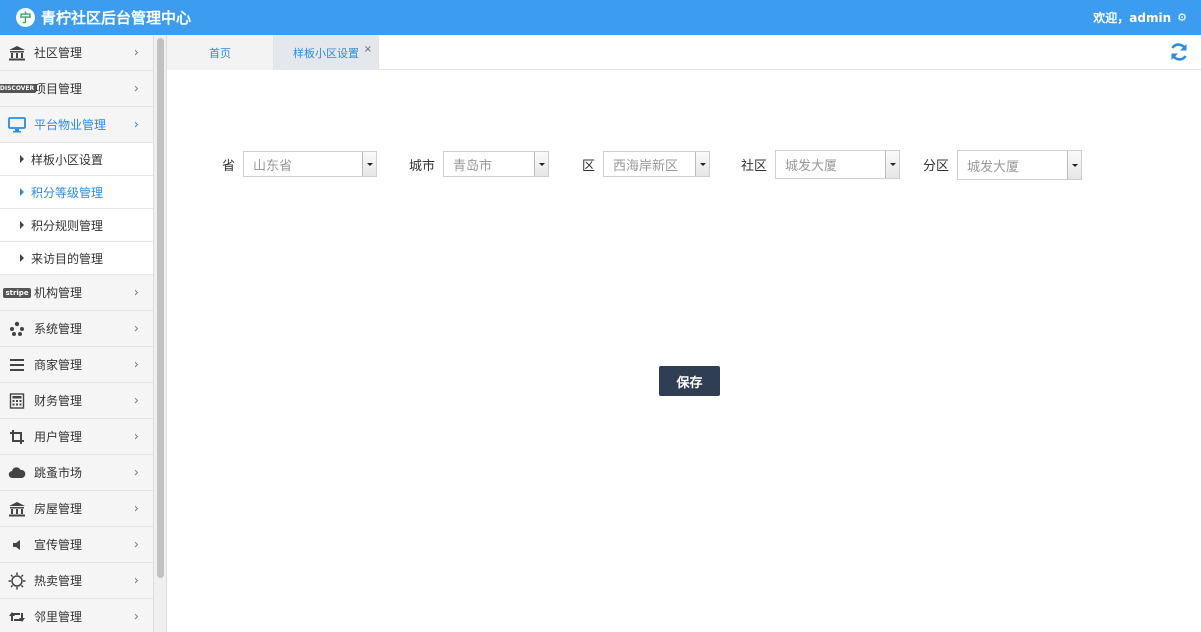  I want to click on sidebar-item-community: 社区管理 ›, so click(76, 53).